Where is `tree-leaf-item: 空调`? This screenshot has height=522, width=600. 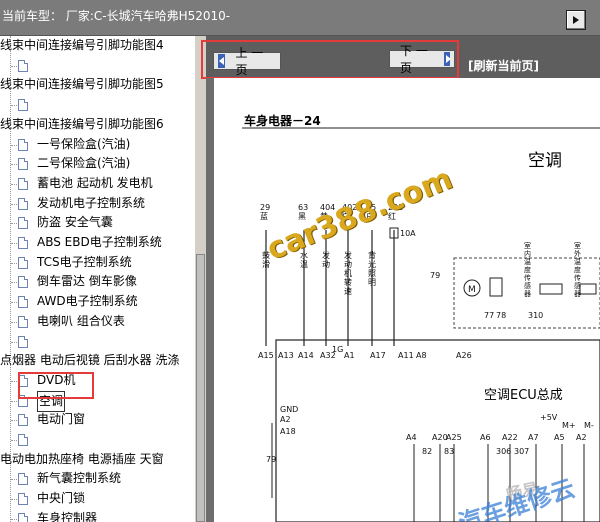
tree-leaf-item: 空调 is located at coordinates (97, 401).